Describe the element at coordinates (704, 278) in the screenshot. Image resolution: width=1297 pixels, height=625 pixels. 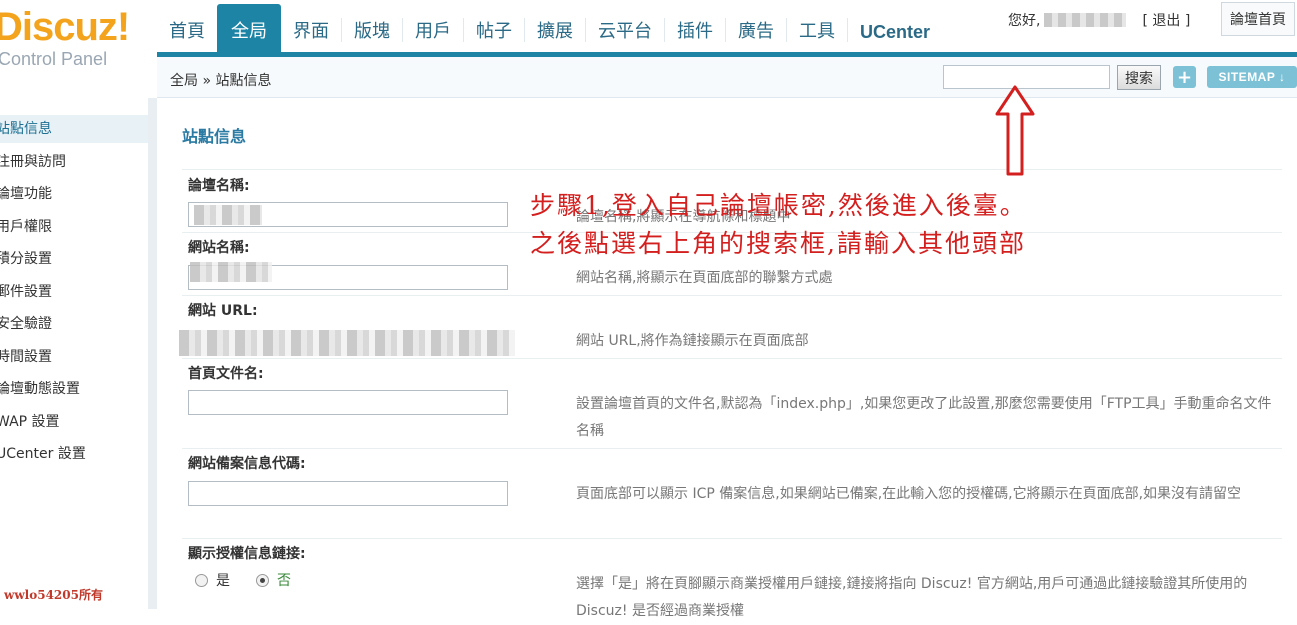
I see `field-desc-site-name: 網站名稱,將顯示在頁面底部的聯繫方式處` at that location.